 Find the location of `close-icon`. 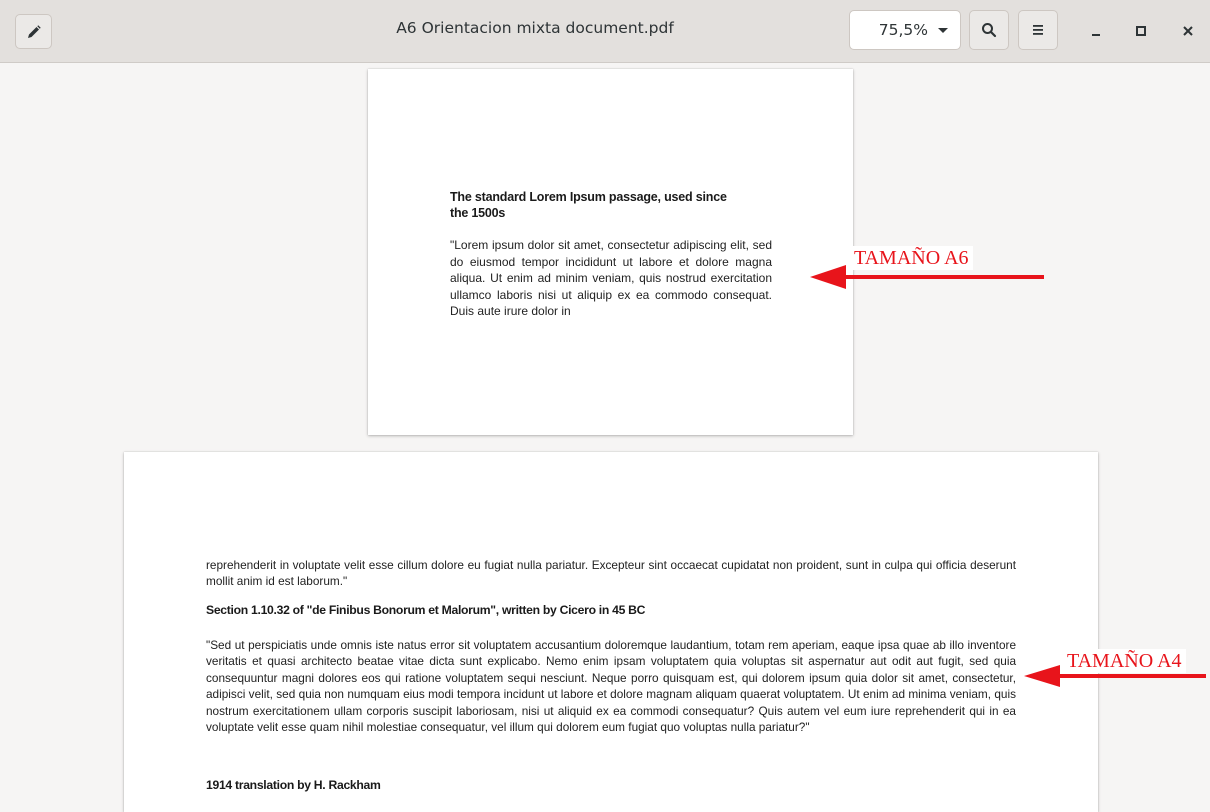

close-icon is located at coordinates (1188, 31).